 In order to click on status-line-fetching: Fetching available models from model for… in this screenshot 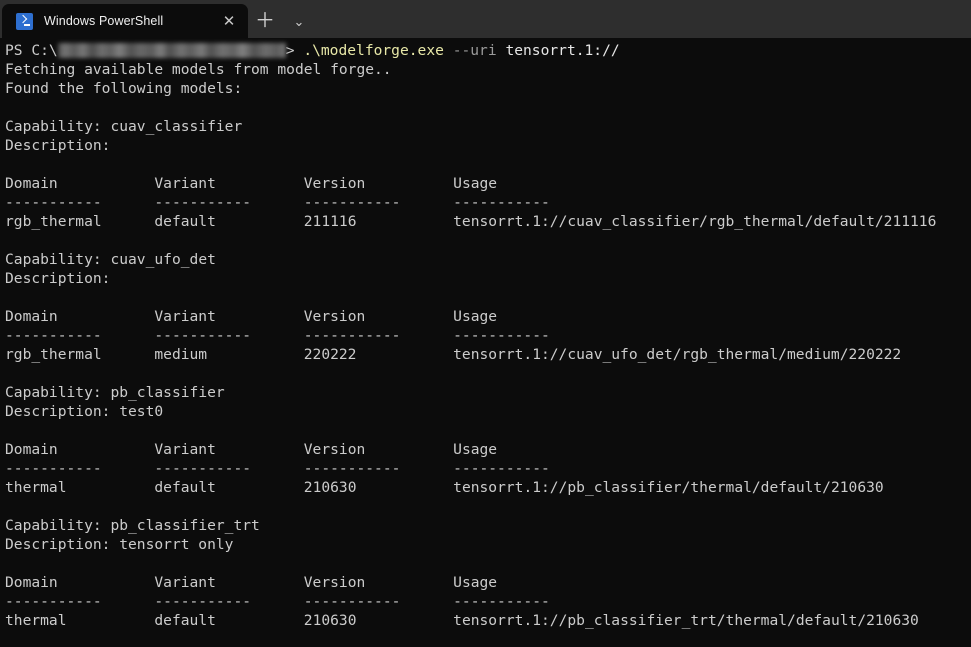, I will do `click(198, 69)`.